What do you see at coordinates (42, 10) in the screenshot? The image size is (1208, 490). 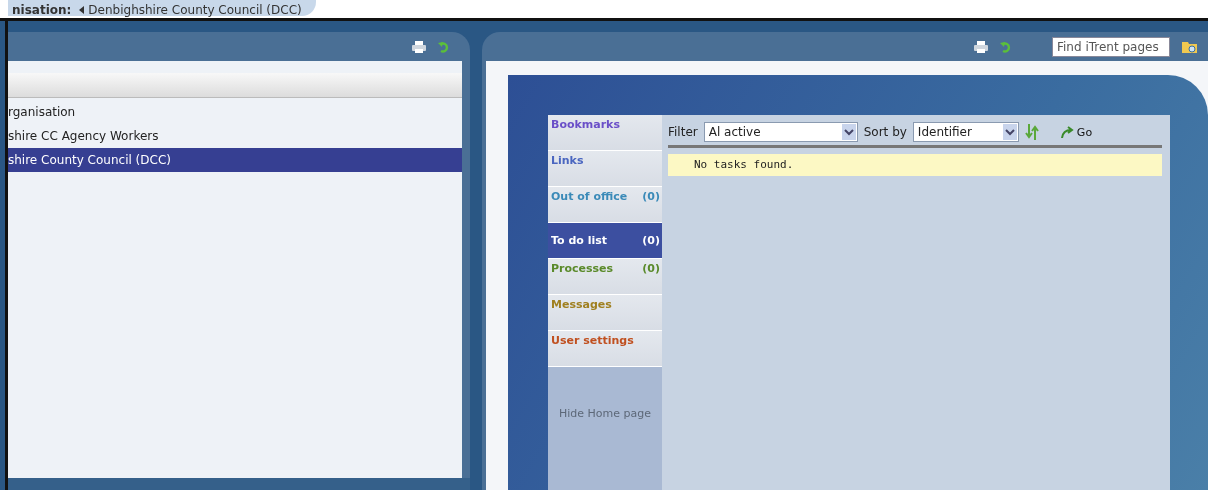 I see `organisation-label: nisation:` at bounding box center [42, 10].